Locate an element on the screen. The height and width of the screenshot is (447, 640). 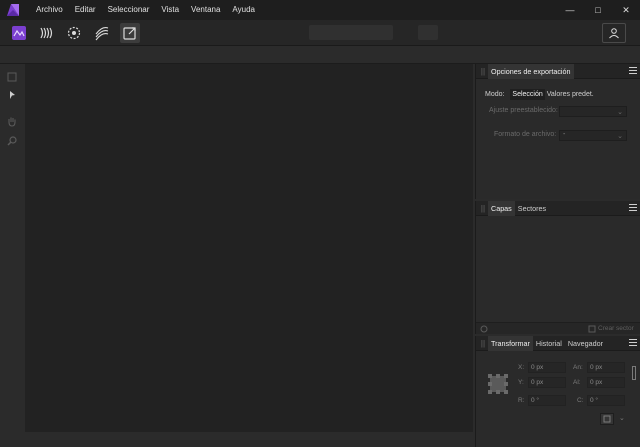
zoom-tool is located at coordinates (12, 141).